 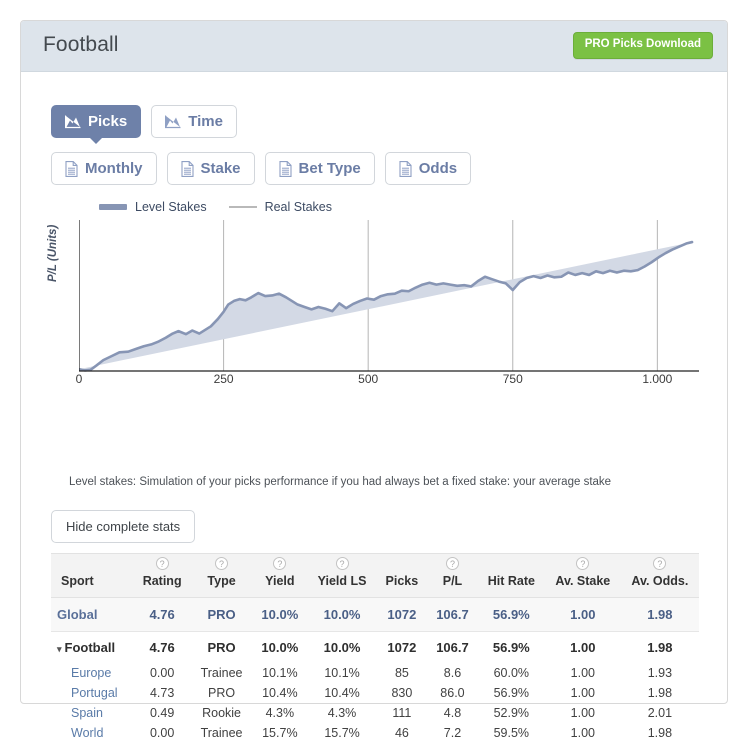 What do you see at coordinates (113, 207) in the screenshot?
I see `legend-swatch-level-stakes-icon` at bounding box center [113, 207].